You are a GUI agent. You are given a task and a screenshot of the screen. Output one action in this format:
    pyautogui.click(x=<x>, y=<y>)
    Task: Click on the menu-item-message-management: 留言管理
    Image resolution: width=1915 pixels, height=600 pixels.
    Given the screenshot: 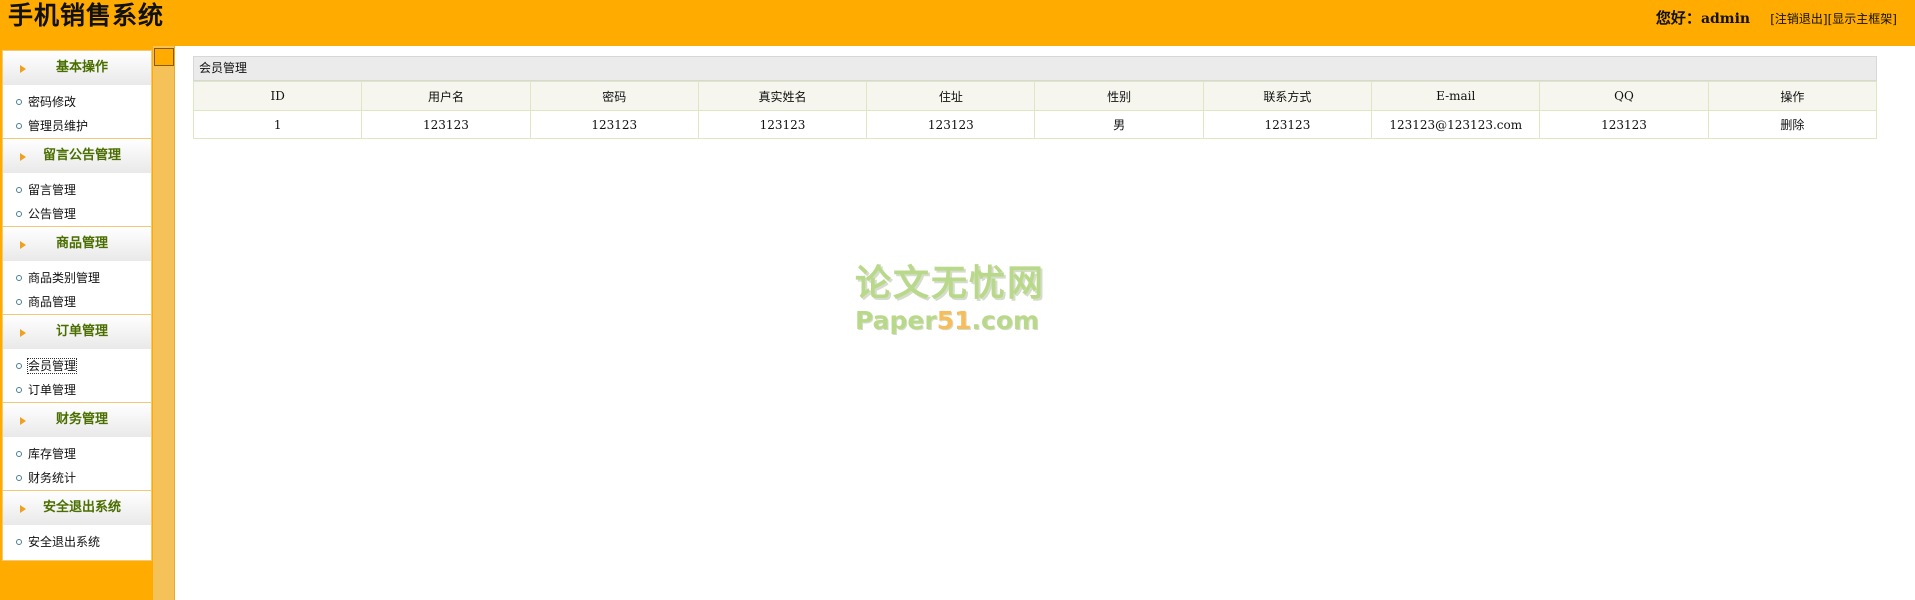 What is the action you would take?
    pyautogui.click(x=77, y=190)
    